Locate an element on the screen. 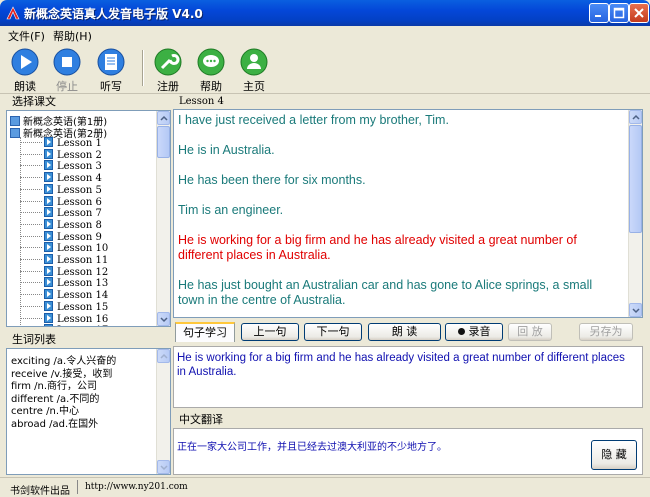 The height and width of the screenshot is (497, 650). tree-lesson-item: Lesson 9 is located at coordinates (61, 236).